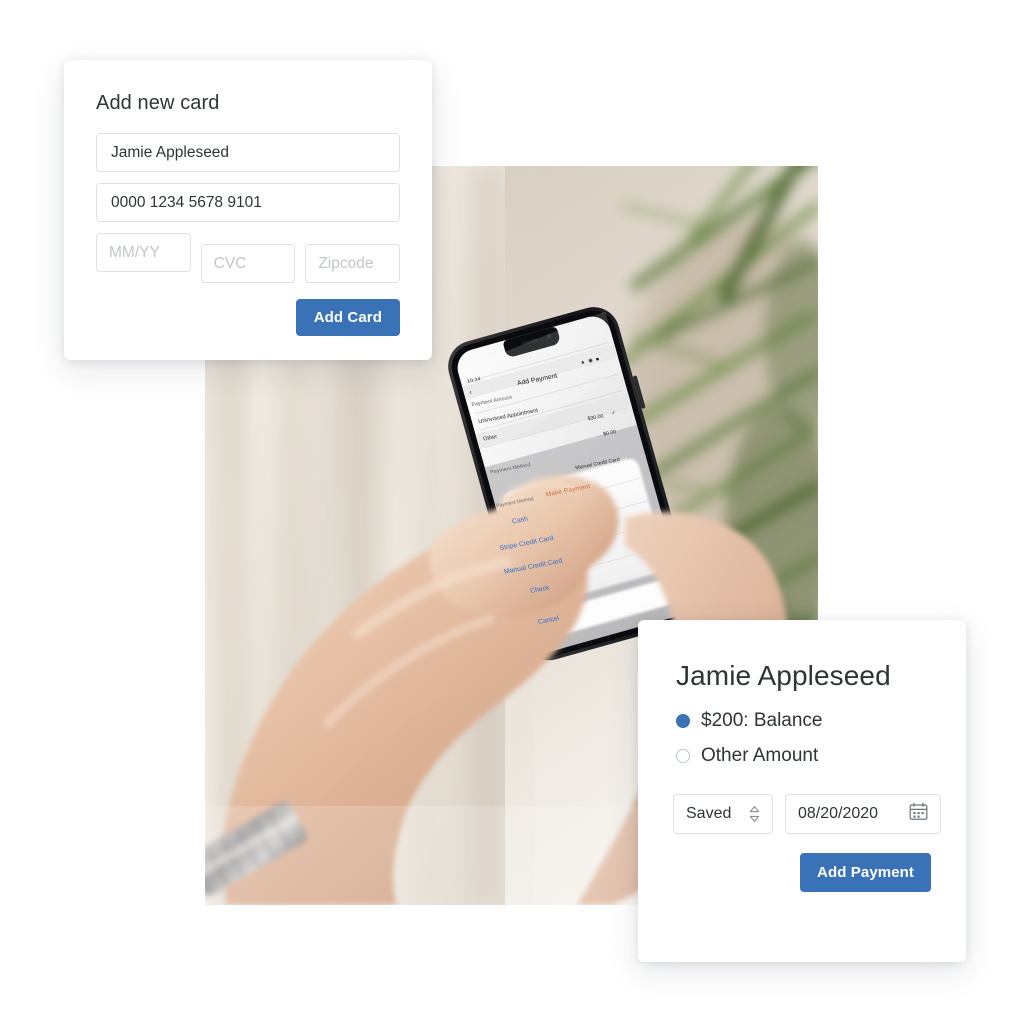  I want to click on card-zipcode-input: Zipcode, so click(353, 263).